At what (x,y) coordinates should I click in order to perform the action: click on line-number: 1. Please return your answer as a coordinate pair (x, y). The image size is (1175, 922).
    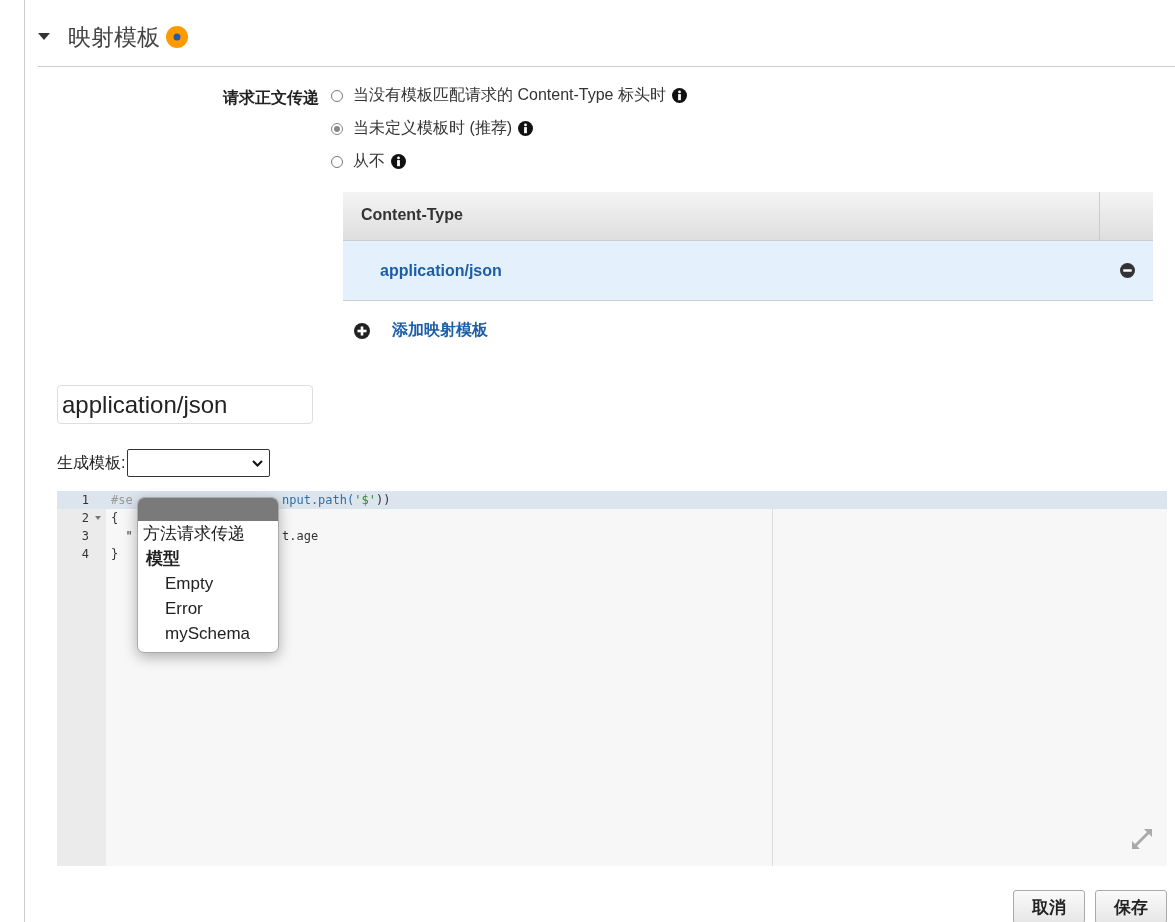
    Looking at the image, I should click on (85, 500).